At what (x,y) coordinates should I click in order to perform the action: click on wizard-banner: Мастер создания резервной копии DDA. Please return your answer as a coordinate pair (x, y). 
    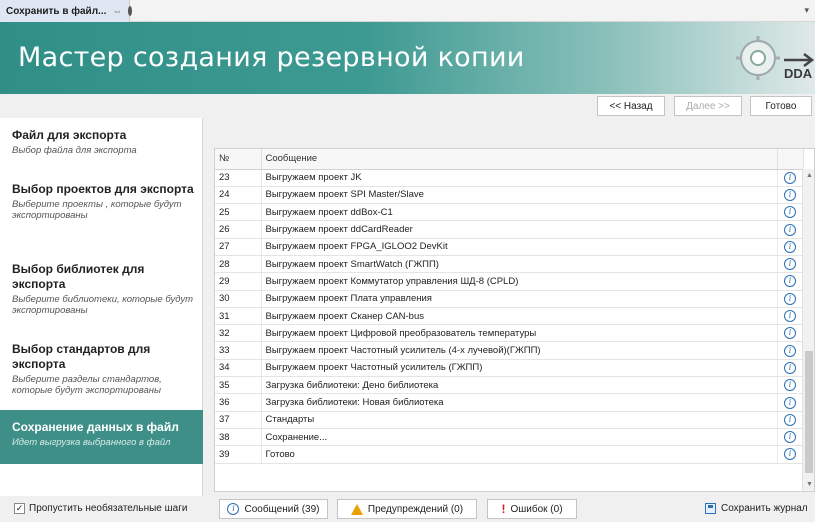
    Looking at the image, I should click on (407, 58).